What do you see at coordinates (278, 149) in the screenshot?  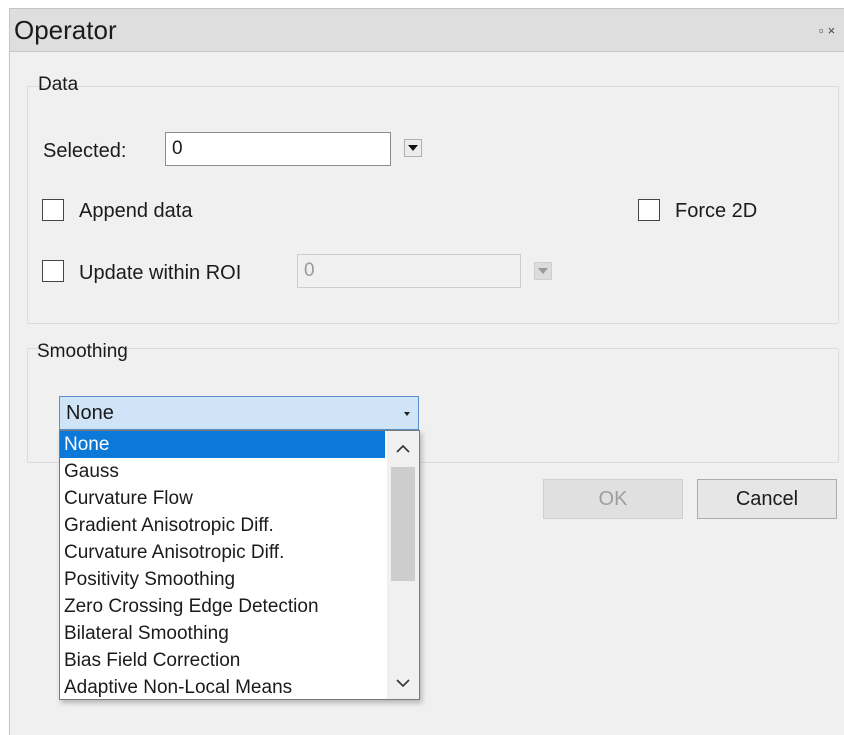 I see `selected-input: 0` at bounding box center [278, 149].